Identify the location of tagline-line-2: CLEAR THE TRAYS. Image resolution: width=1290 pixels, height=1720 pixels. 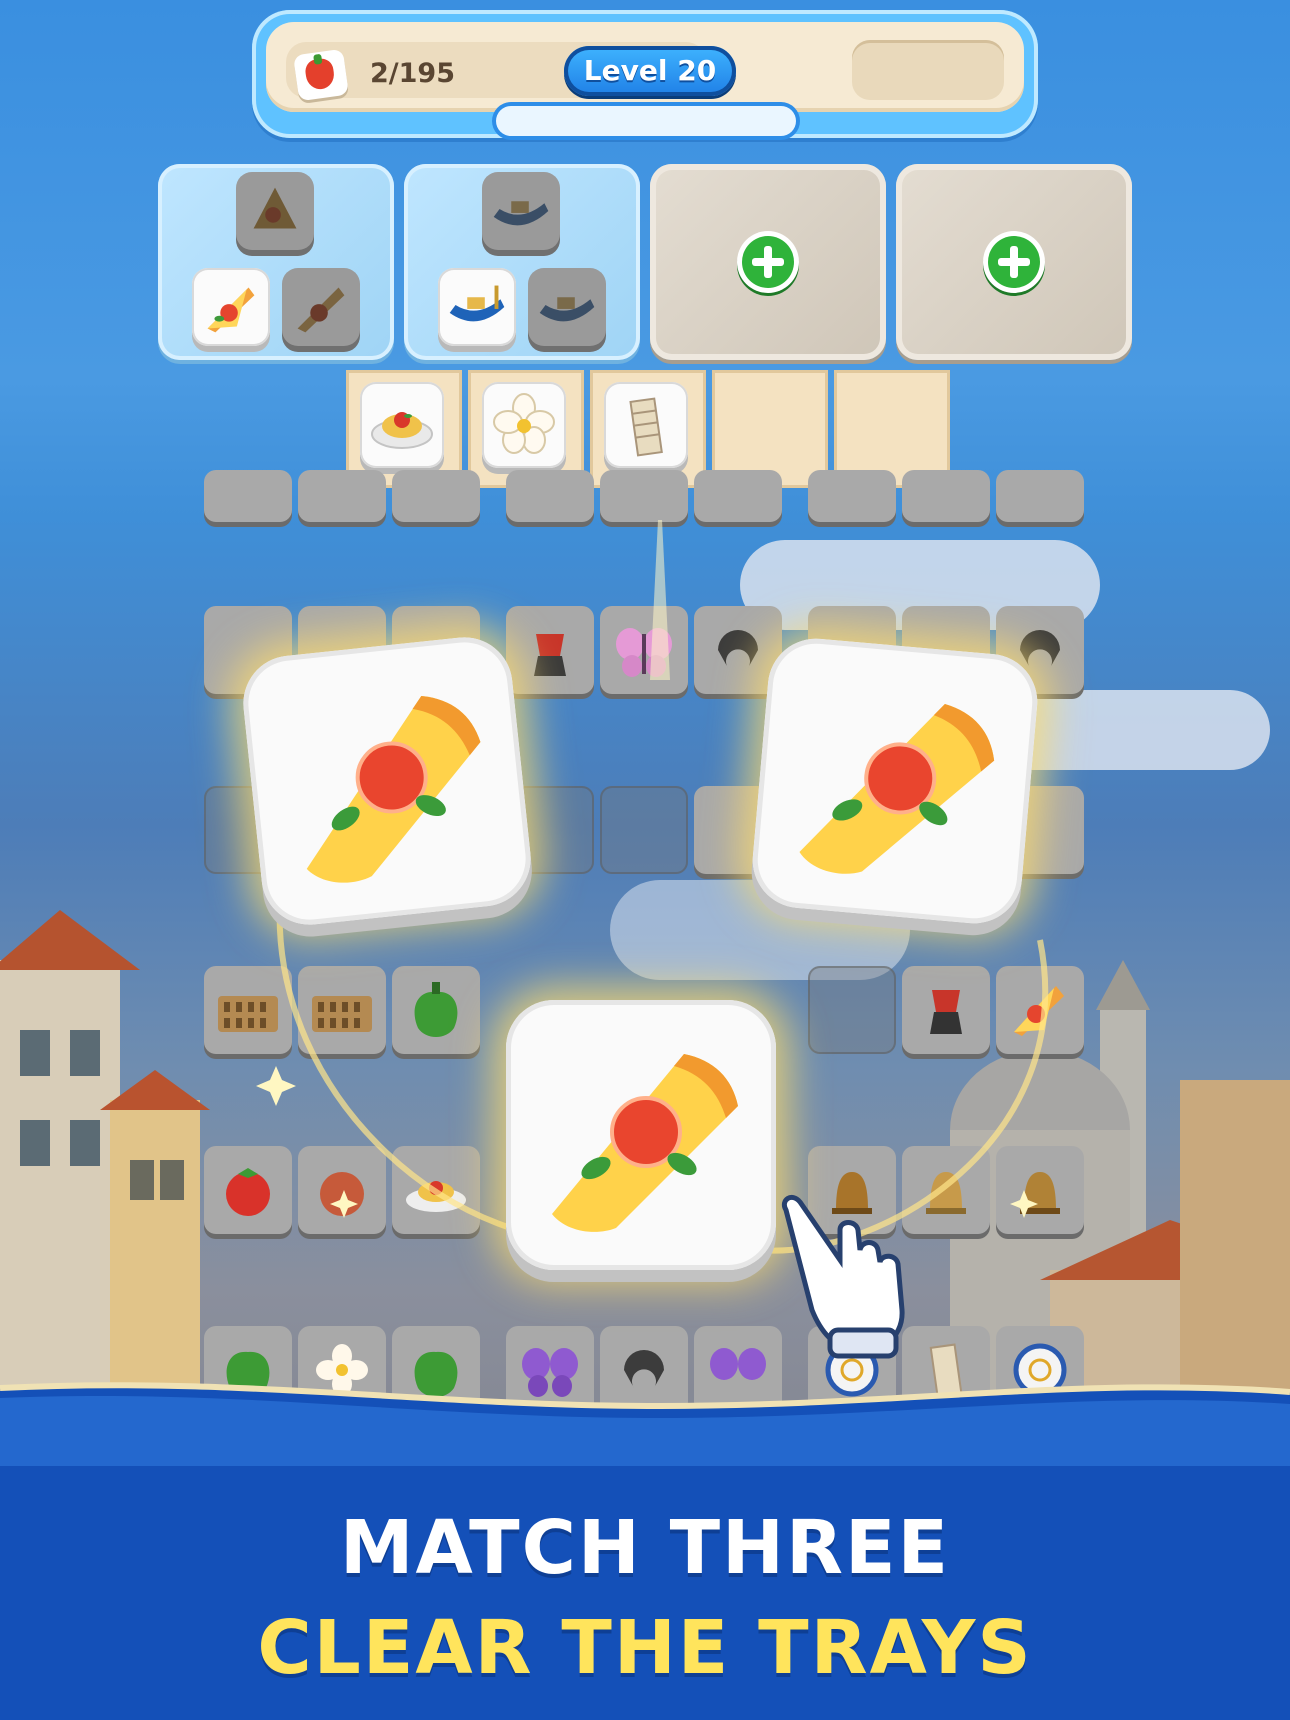
(645, 1648).